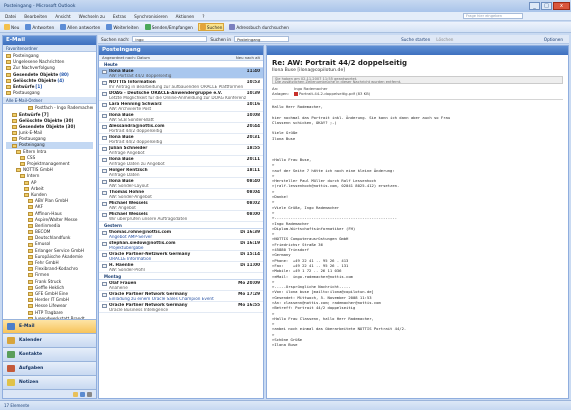 Image resolution: width=571 pixels, height=410 pixels. What do you see at coordinates (49, 326) in the screenshot?
I see `nav-button-email: E-Mail` at bounding box center [49, 326].